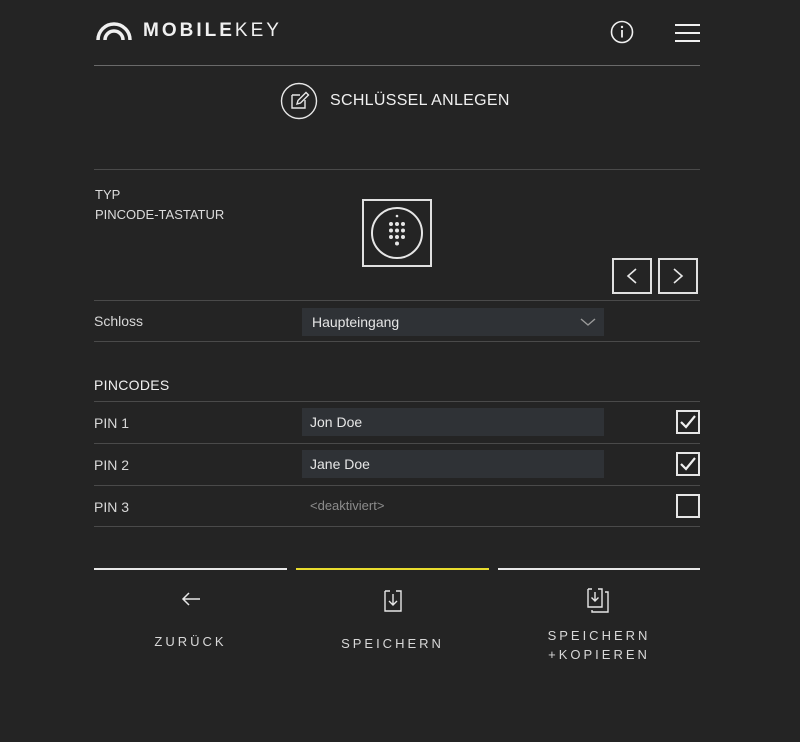  I want to click on logo: MOBILEKEY, so click(188, 31).